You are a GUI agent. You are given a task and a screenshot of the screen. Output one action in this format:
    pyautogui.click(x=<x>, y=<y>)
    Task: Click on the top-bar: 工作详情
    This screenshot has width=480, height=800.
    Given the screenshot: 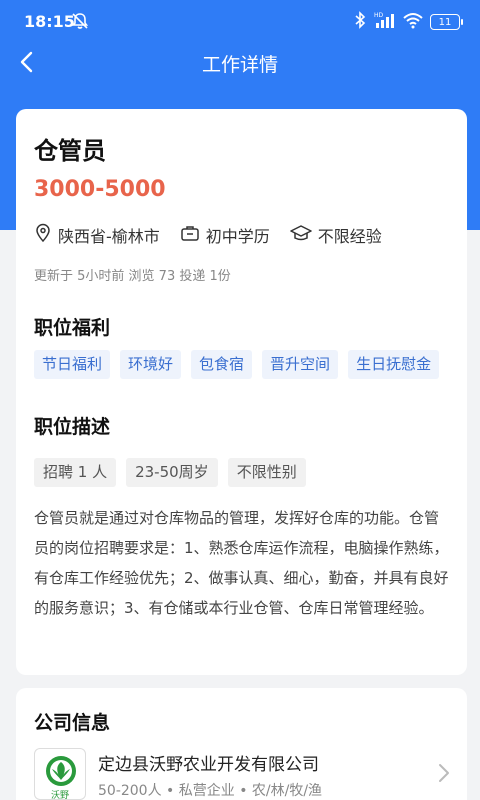 What is the action you would take?
    pyautogui.click(x=240, y=62)
    